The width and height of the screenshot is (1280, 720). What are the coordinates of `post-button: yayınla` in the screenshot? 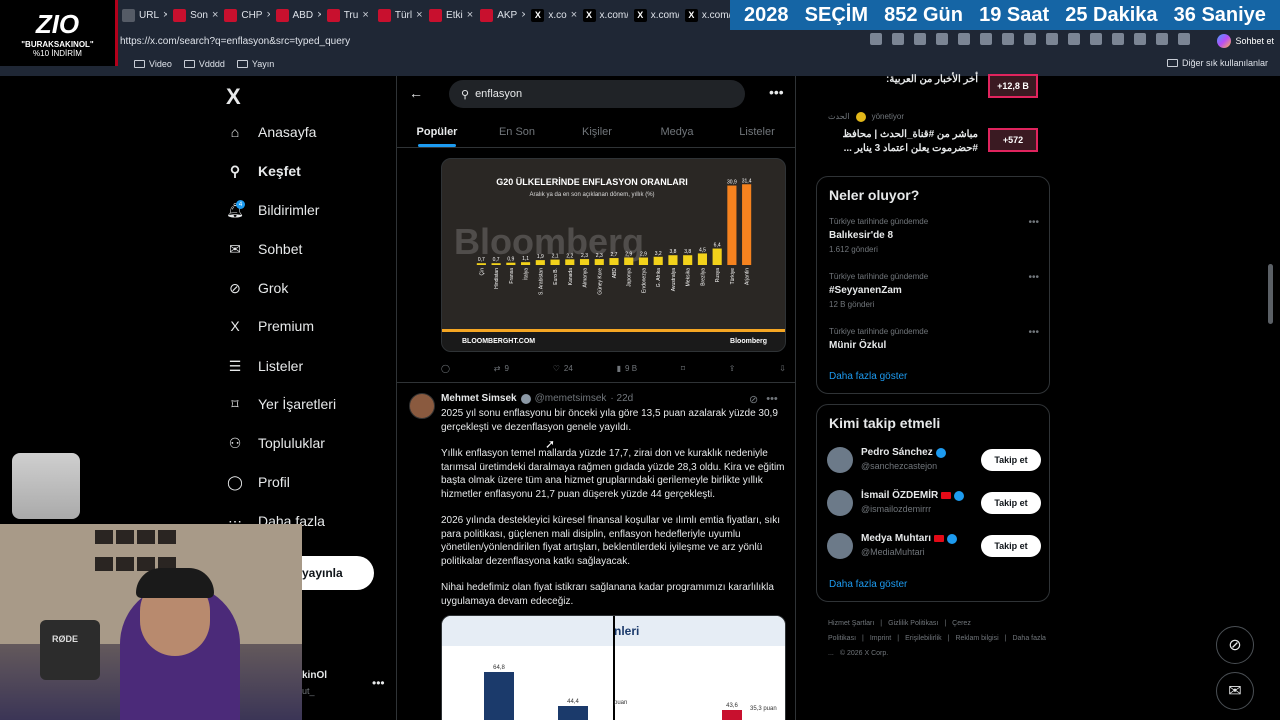 It's located at (337, 573).